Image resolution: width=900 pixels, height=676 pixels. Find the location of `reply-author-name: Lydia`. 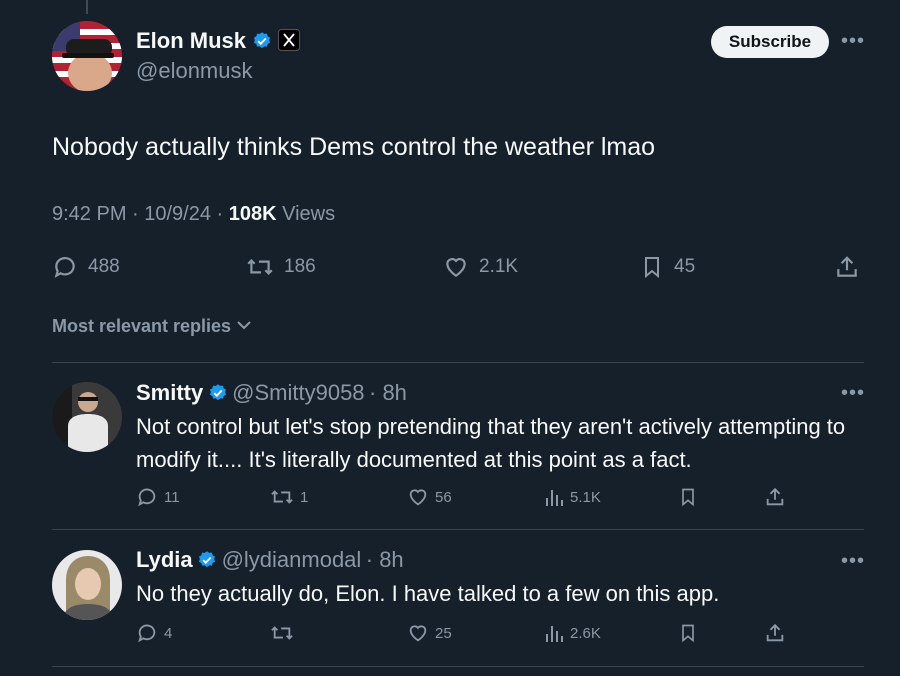

reply-author-name: Lydia is located at coordinates (164, 559).